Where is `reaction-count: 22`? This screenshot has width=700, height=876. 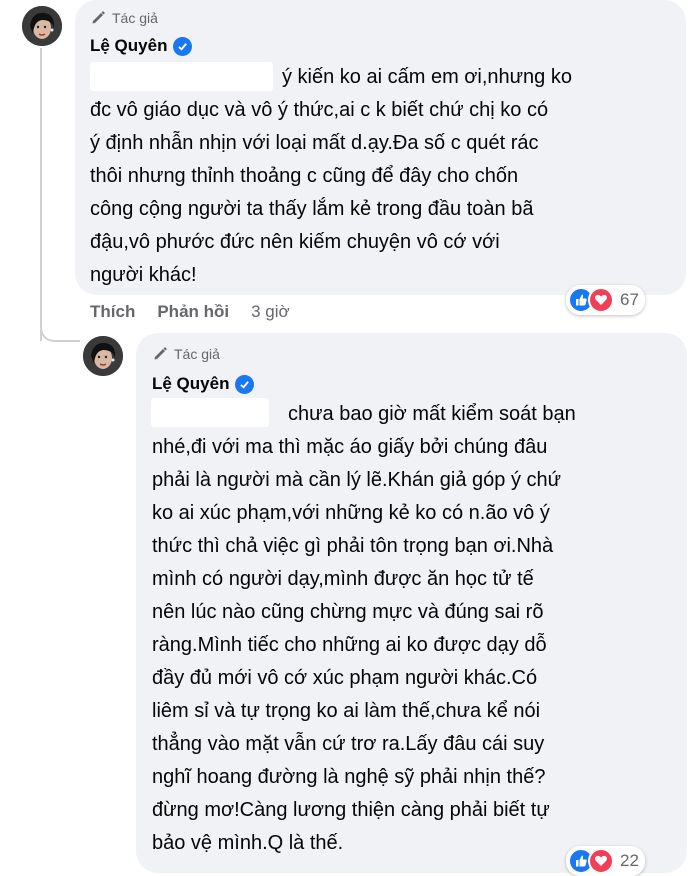 reaction-count: 22 is located at coordinates (629, 860).